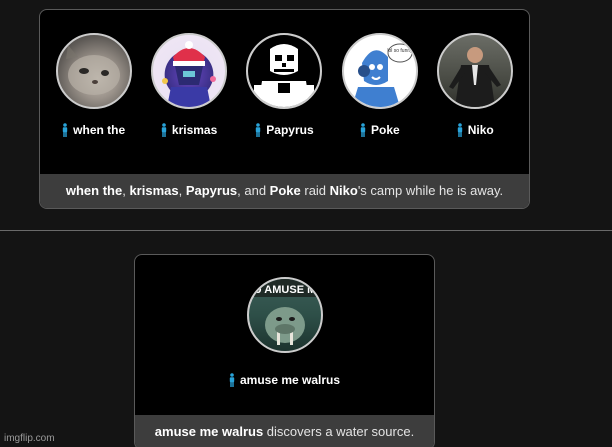 The height and width of the screenshot is (447, 612). What do you see at coordinates (480, 130) in the screenshot?
I see `tribute-name: Niko` at bounding box center [480, 130].